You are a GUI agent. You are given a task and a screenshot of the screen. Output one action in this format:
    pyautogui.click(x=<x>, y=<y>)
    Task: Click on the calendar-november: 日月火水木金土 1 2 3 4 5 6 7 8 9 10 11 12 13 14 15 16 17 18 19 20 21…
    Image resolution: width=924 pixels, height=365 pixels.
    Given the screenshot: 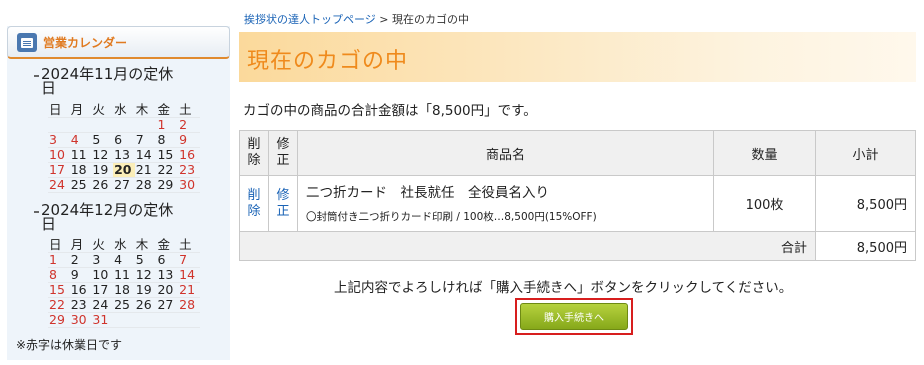 What is the action you would take?
    pyautogui.click(x=124, y=148)
    